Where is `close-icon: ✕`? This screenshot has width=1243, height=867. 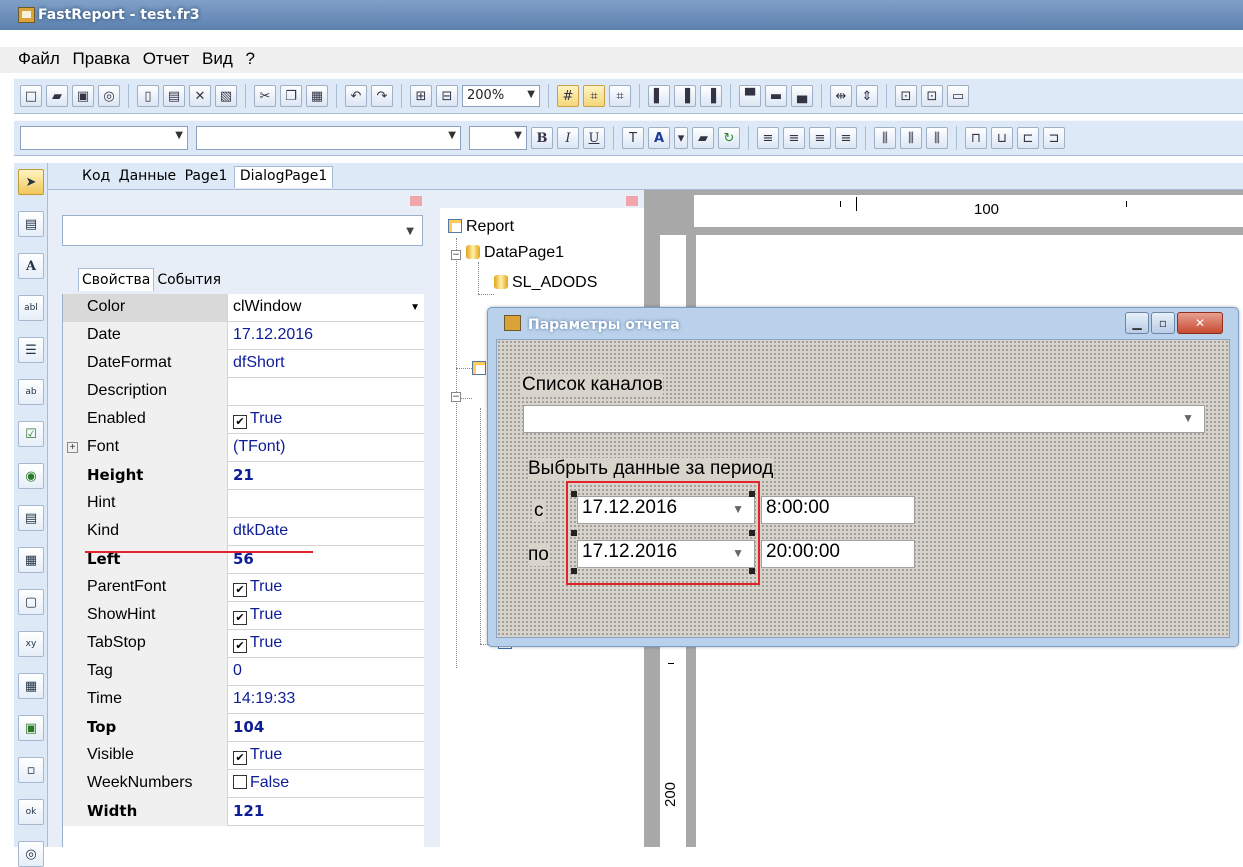
close-icon: ✕ is located at coordinates (1200, 323).